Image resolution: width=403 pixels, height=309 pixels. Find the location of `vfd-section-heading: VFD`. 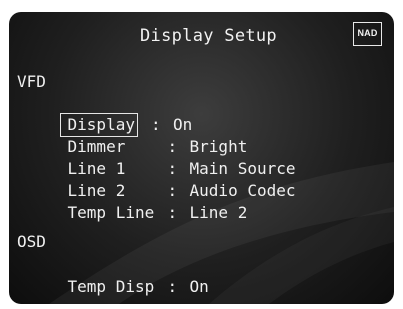

vfd-section-heading: VFD is located at coordinates (31, 81).